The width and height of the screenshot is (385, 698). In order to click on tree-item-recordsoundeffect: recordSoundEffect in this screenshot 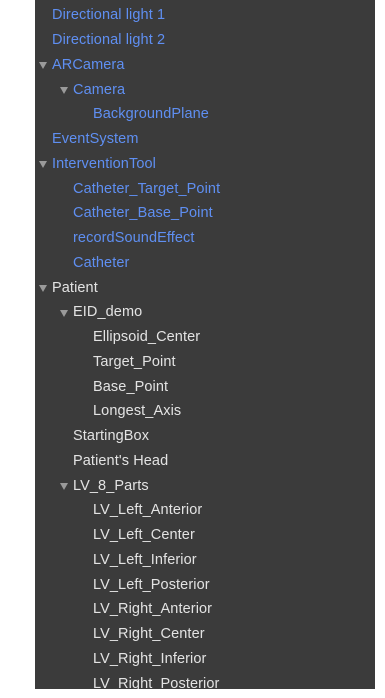, I will do `click(205, 238)`.